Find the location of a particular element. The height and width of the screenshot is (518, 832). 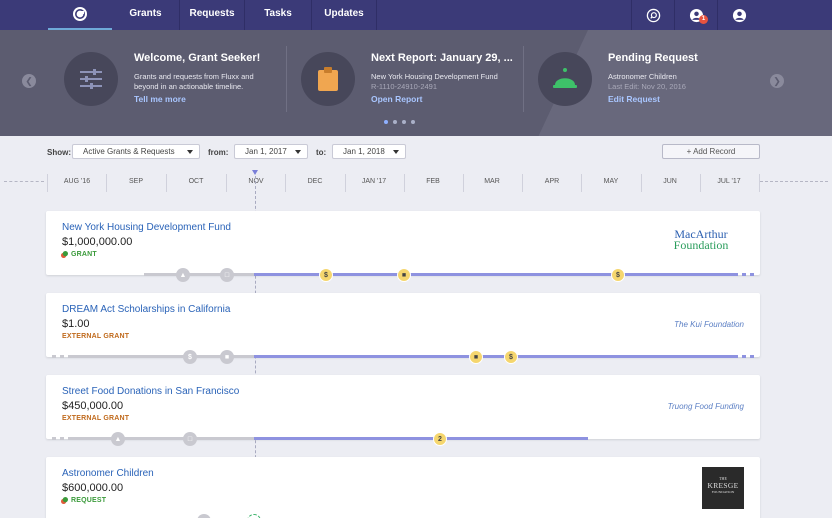

hero-text: Grants and requests from Fluxx and is located at coordinates (194, 76).